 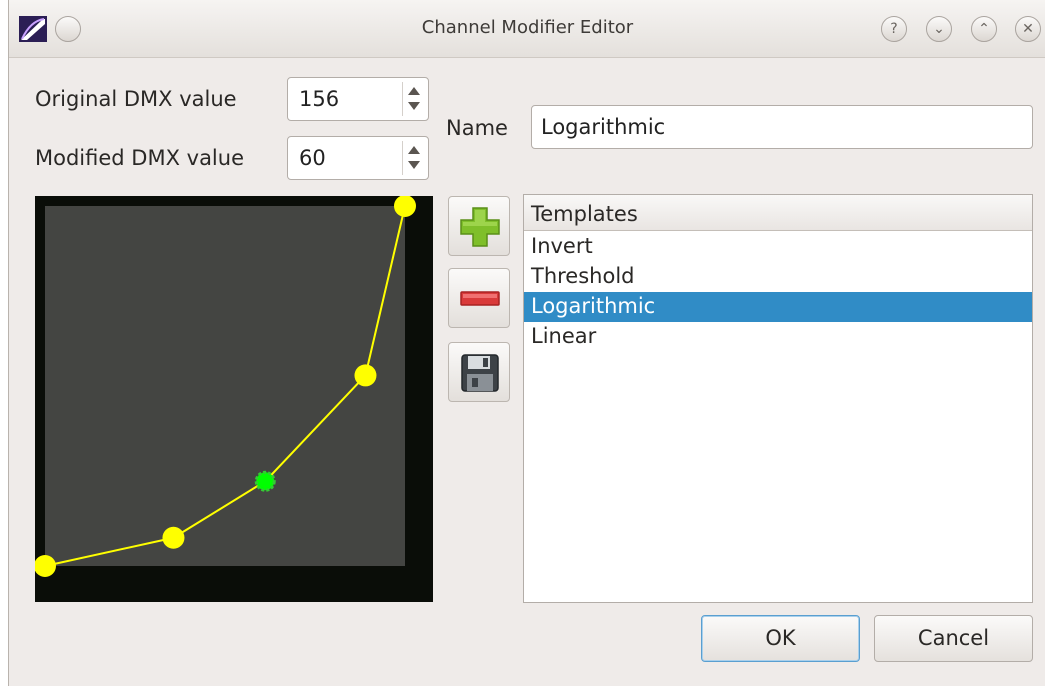 What do you see at coordinates (778, 337) in the screenshot?
I see `template-item-linear: Linear` at bounding box center [778, 337].